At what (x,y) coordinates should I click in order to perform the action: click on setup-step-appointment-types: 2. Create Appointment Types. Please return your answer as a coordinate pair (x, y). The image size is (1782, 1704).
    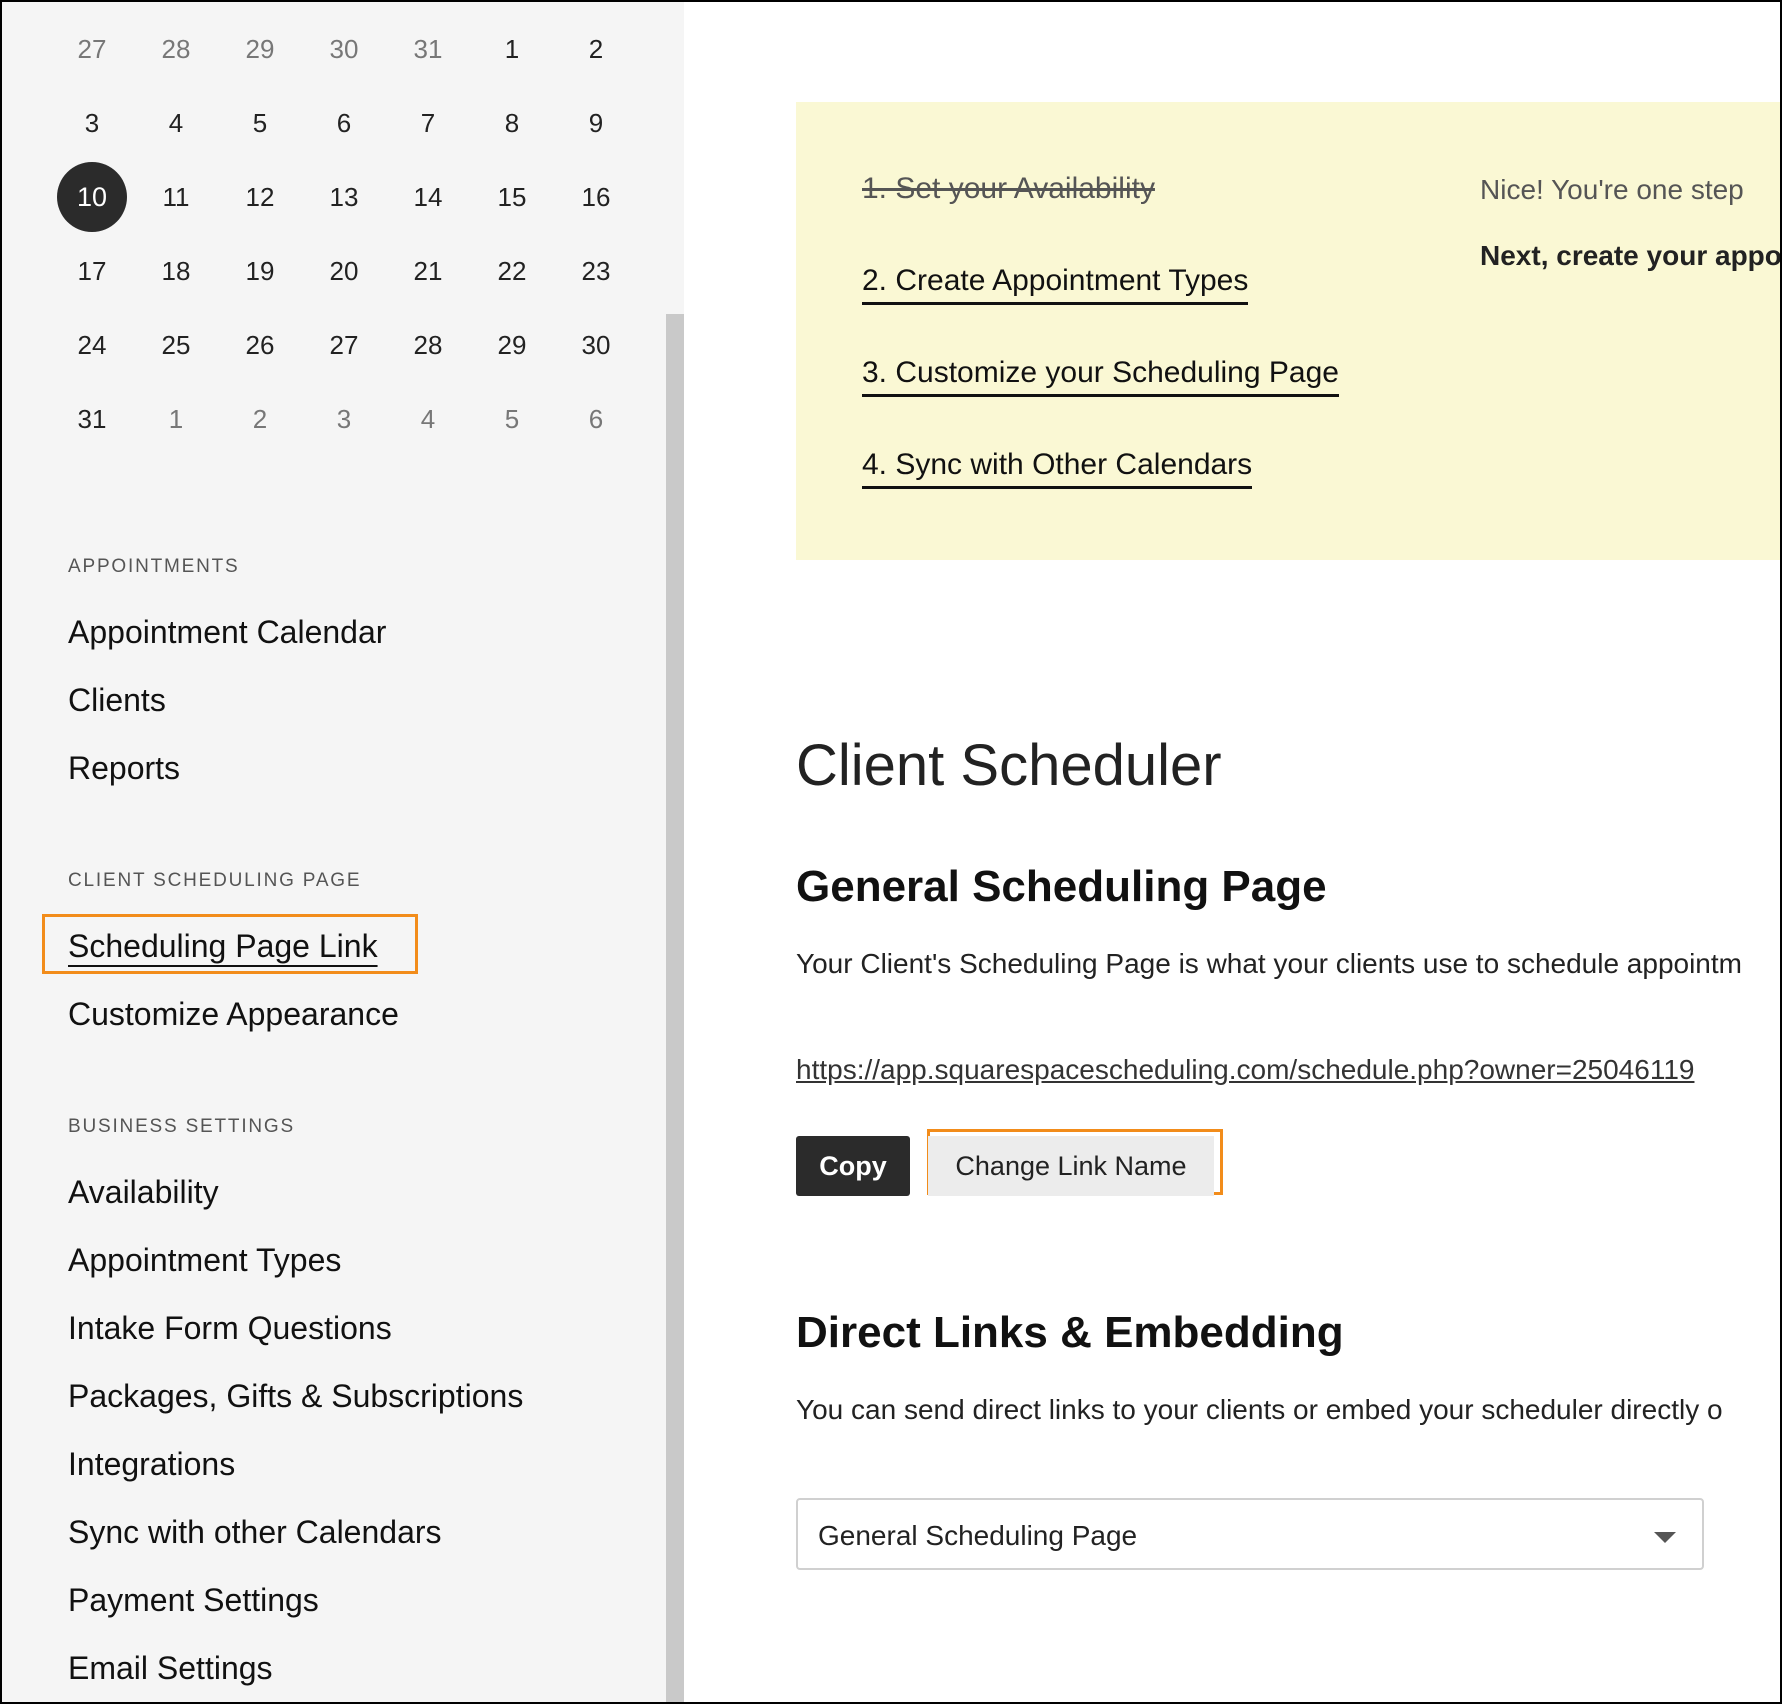
    Looking at the image, I should click on (1055, 284).